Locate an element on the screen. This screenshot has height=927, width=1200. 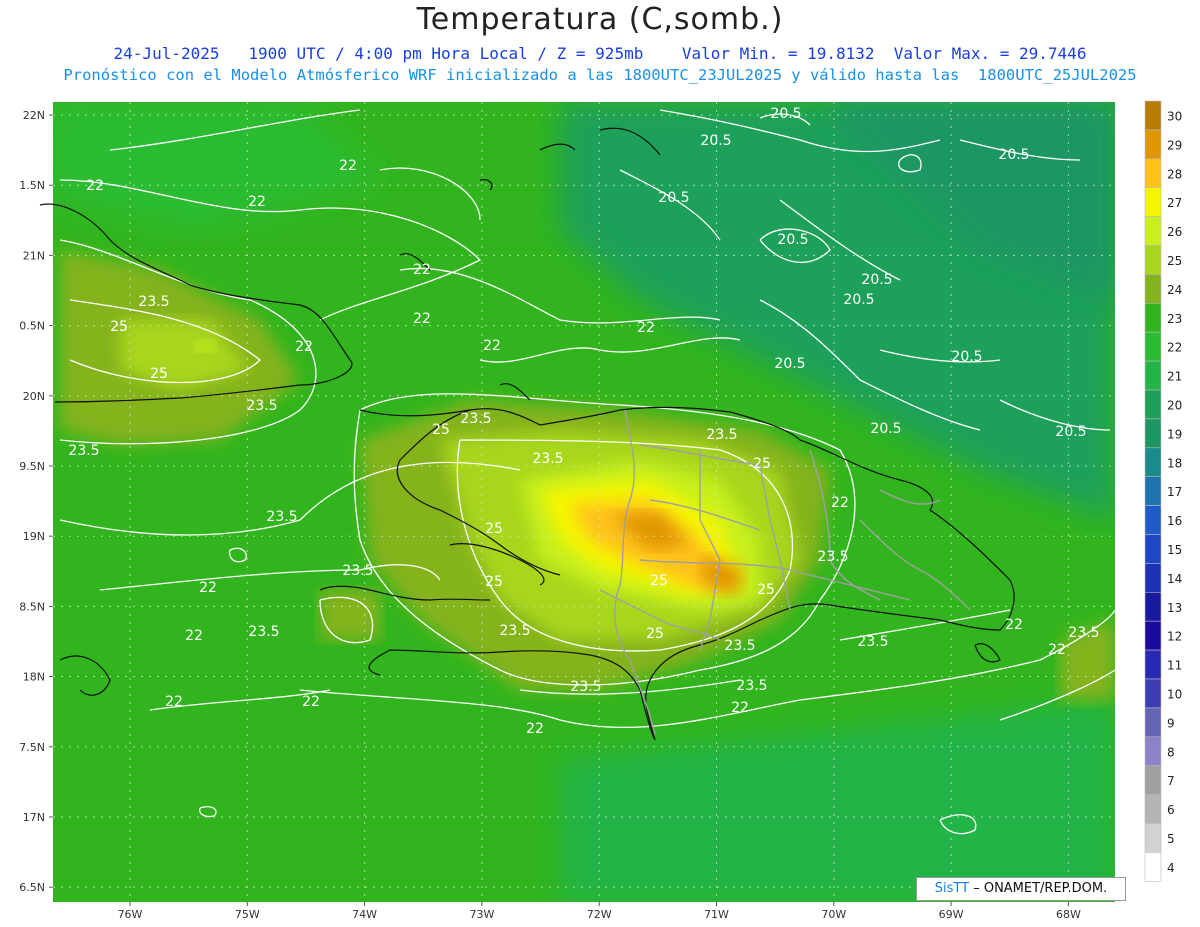
lon-label: 73W is located at coordinates (481, 914).